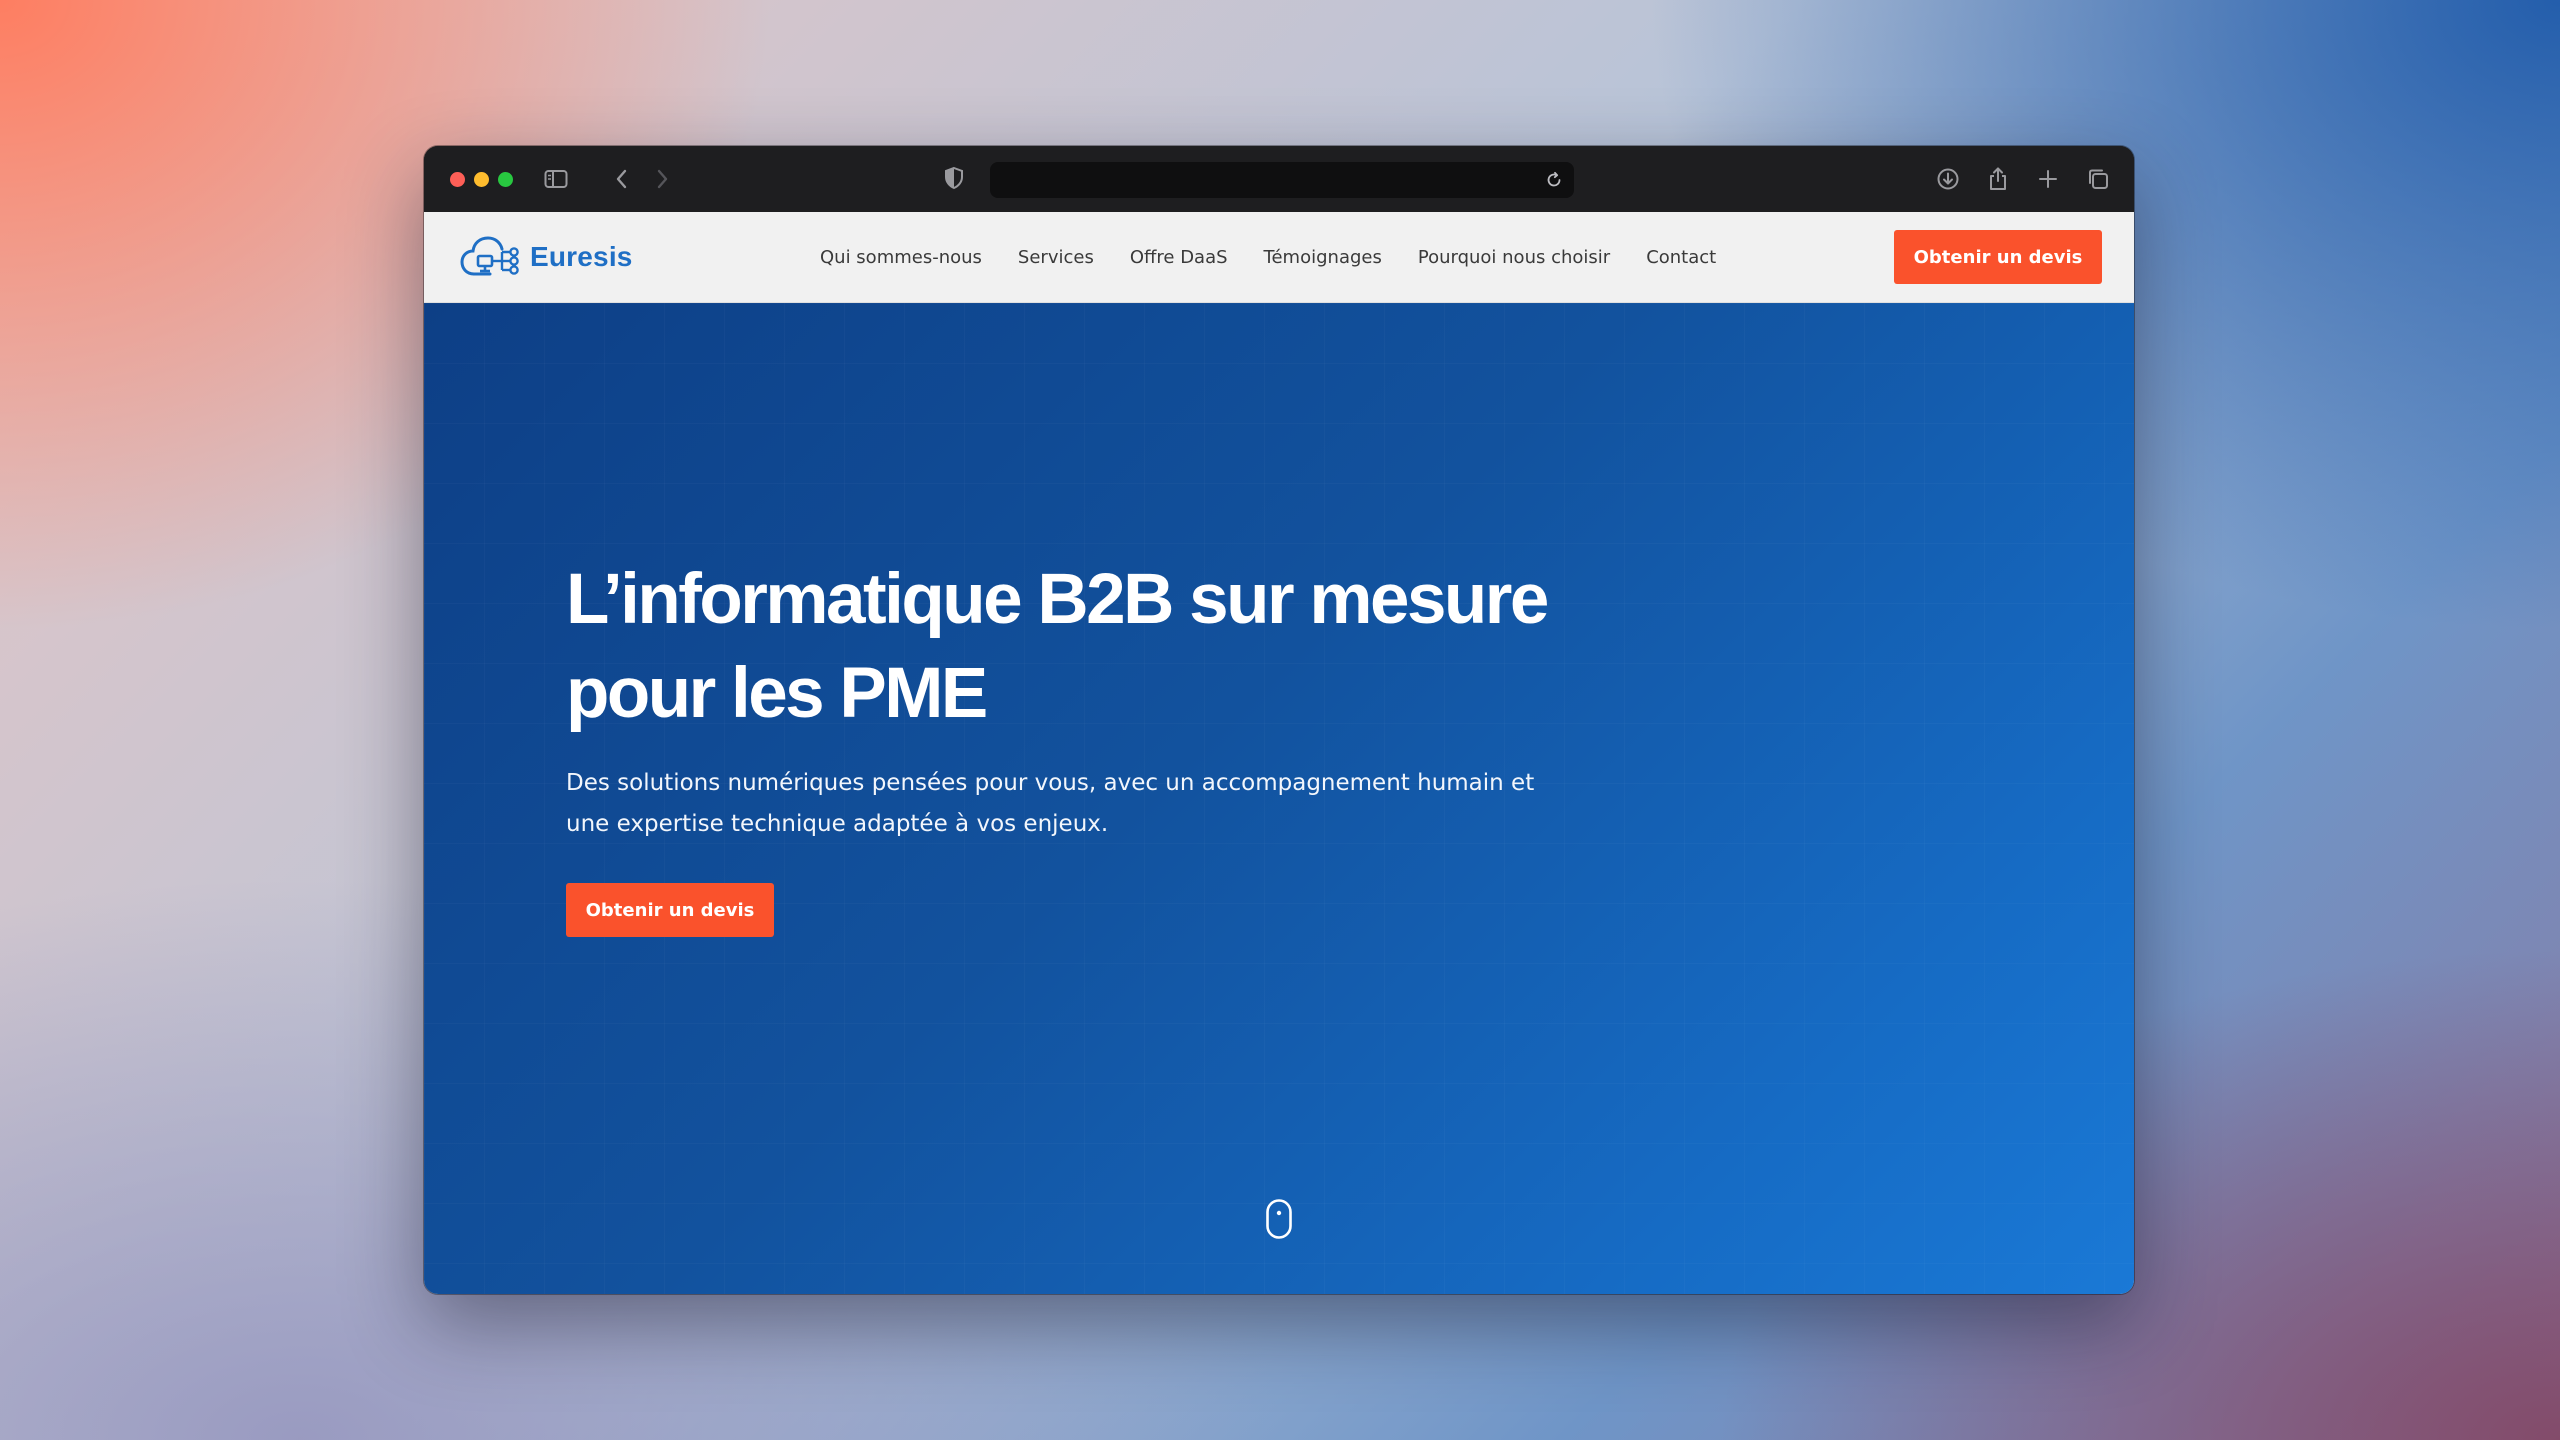 Image resolution: width=2560 pixels, height=1440 pixels. Describe the element at coordinates (1279, 1219) in the screenshot. I see `scroll-down-mouse-icon` at that location.